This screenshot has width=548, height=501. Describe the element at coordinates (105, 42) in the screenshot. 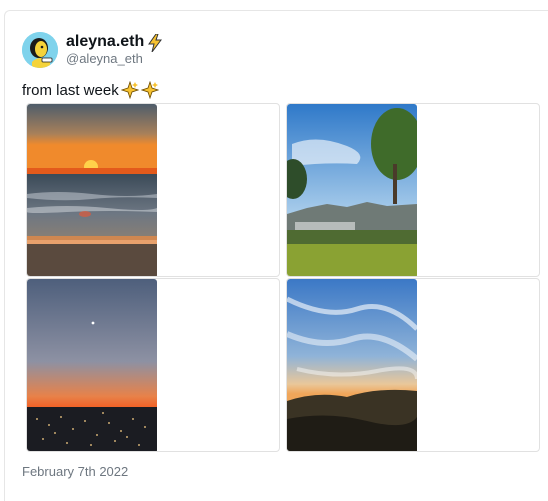

I see `display-name: aleyna.eth` at that location.